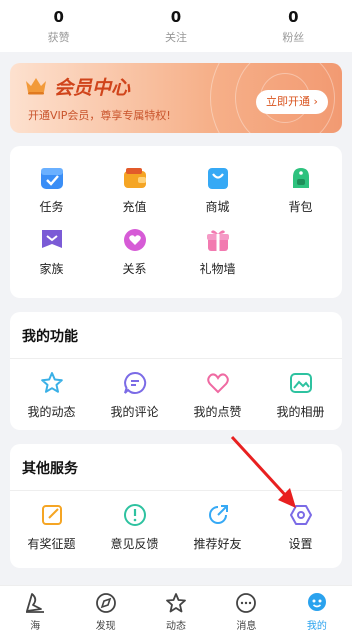 This screenshot has height=635, width=352. I want to click on backpack-icon, so click(301, 178).